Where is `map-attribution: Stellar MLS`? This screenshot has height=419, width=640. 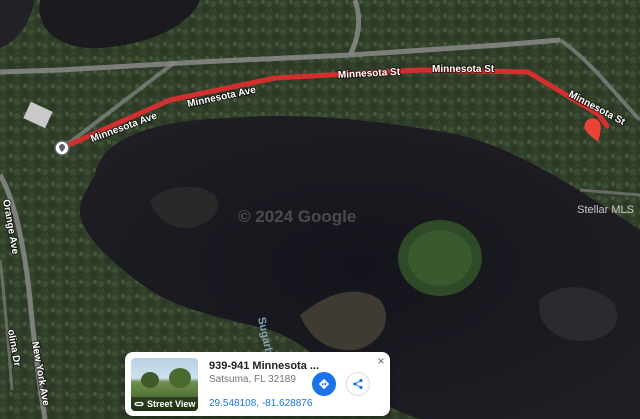
map-attribution: Stellar MLS is located at coordinates (605, 210).